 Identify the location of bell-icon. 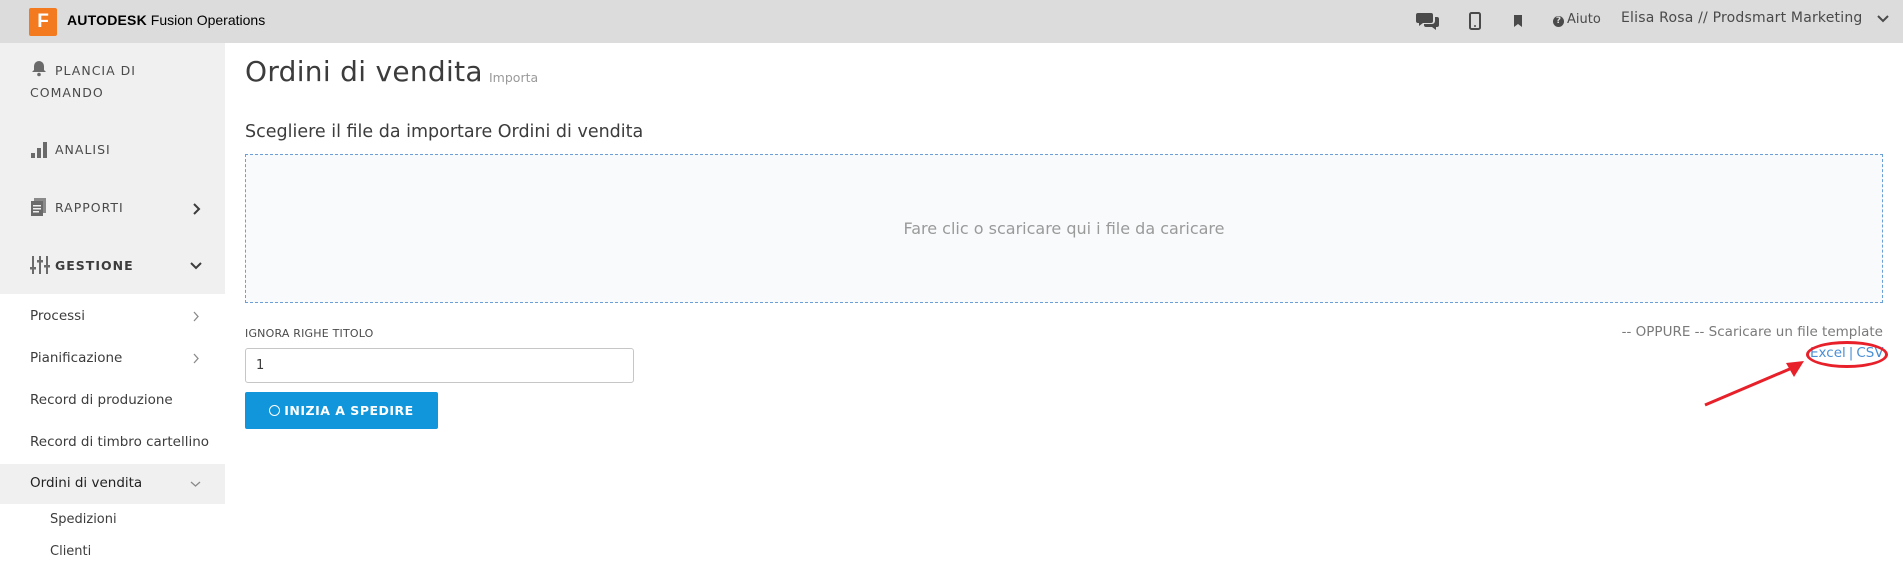
(39, 69).